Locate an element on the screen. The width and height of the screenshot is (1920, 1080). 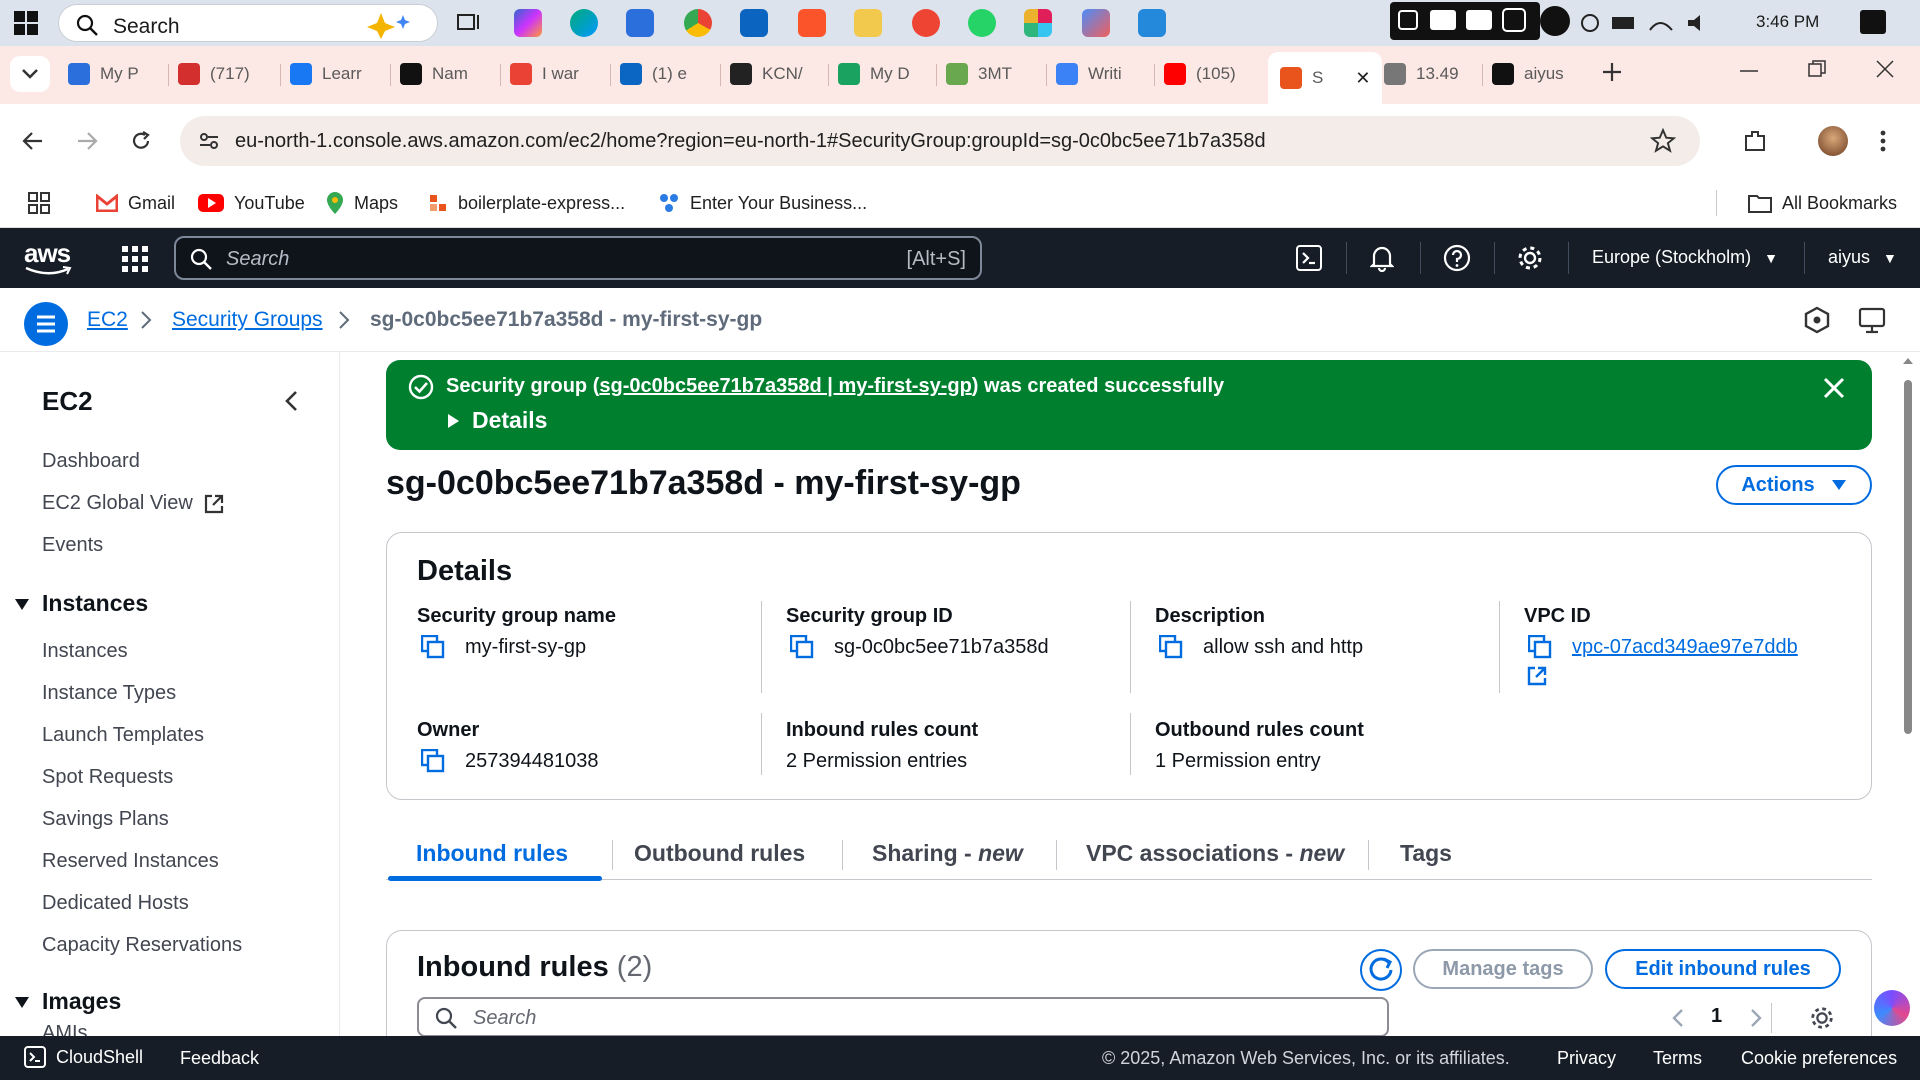
close-tab-icon: ✕ is located at coordinates (1362, 78).